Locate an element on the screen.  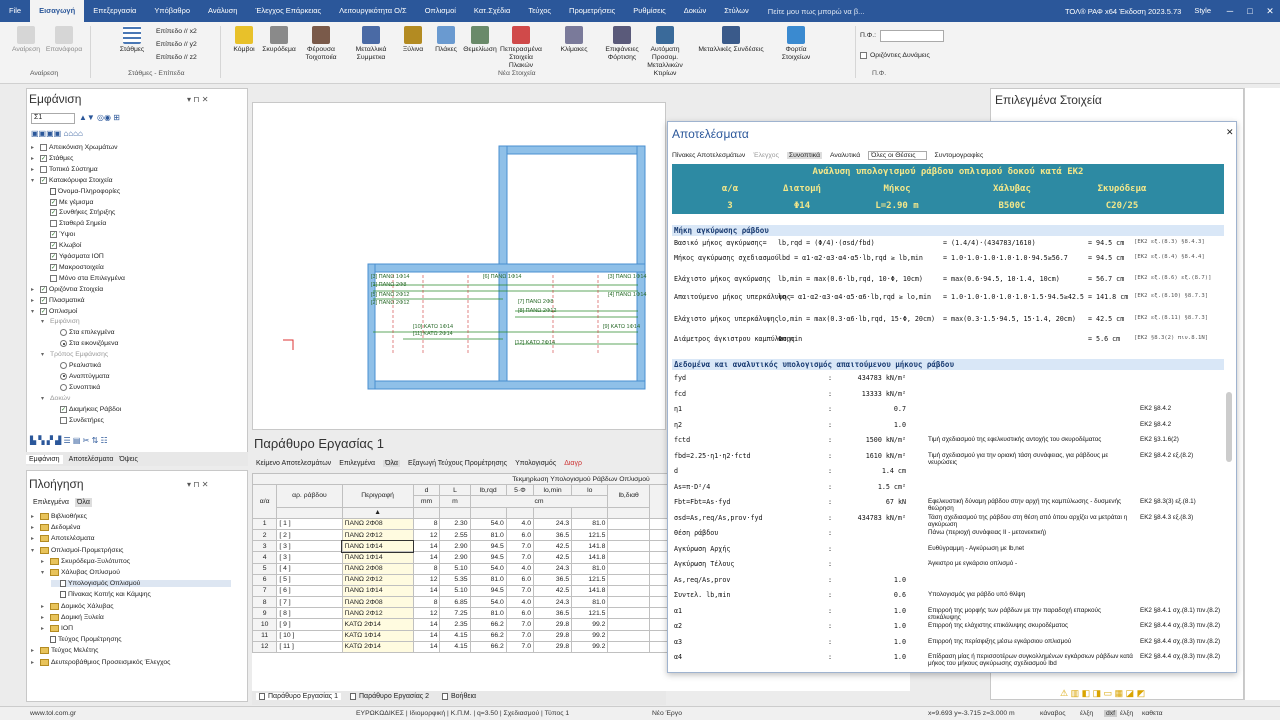
tab-workspace-2: Παράθυρο Εργασίας 2 is located at coordinates (389, 696).